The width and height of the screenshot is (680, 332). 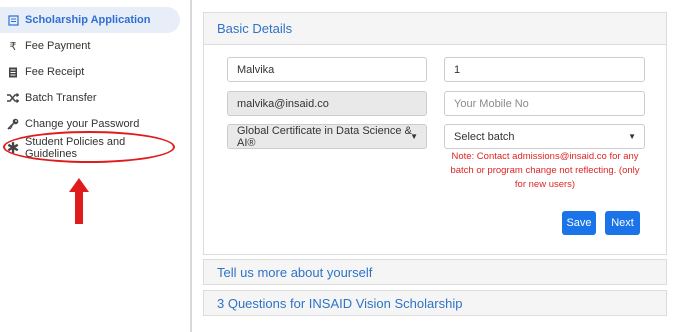 I want to click on sidebar-item-fee-payment: ₹ Fee Payment, so click(x=90, y=46).